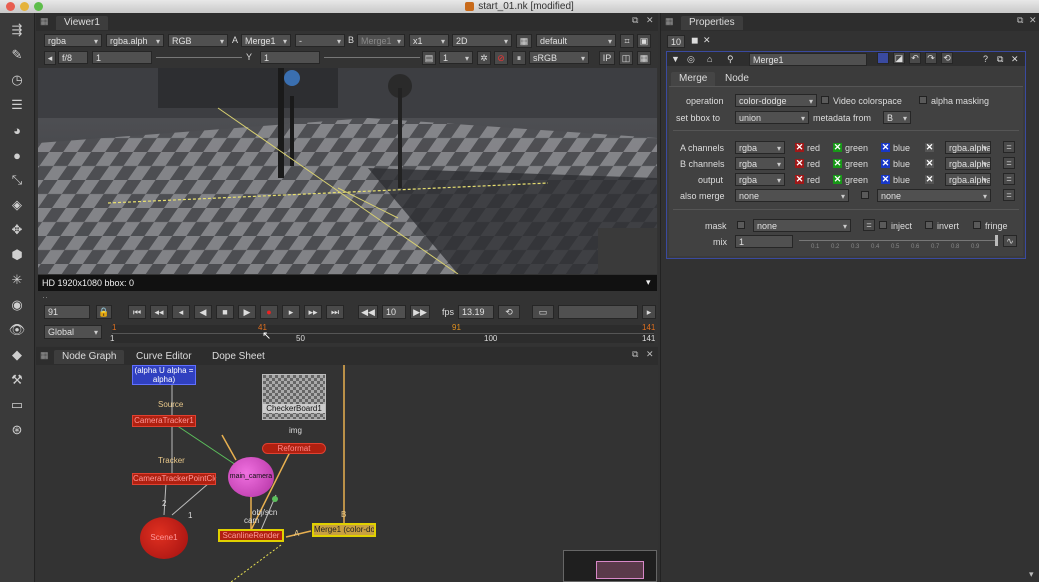 Image resolution: width=1039 pixels, height=582 pixels. Describe the element at coordinates (644, 58) in the screenshot. I see `safe-area-icon: ▦` at that location.